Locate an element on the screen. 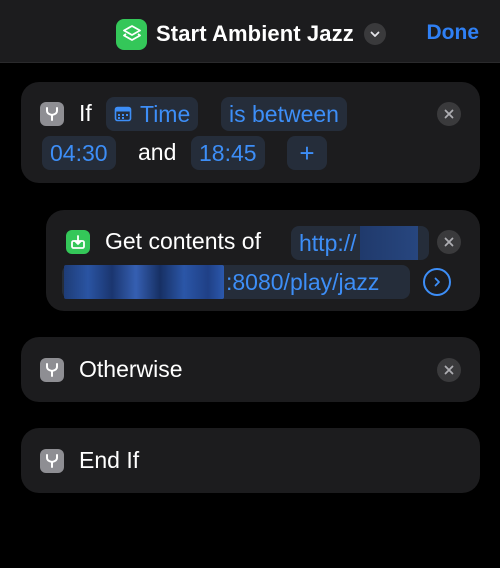 This screenshot has width=500, height=568. if-label: If is located at coordinates (85, 113).